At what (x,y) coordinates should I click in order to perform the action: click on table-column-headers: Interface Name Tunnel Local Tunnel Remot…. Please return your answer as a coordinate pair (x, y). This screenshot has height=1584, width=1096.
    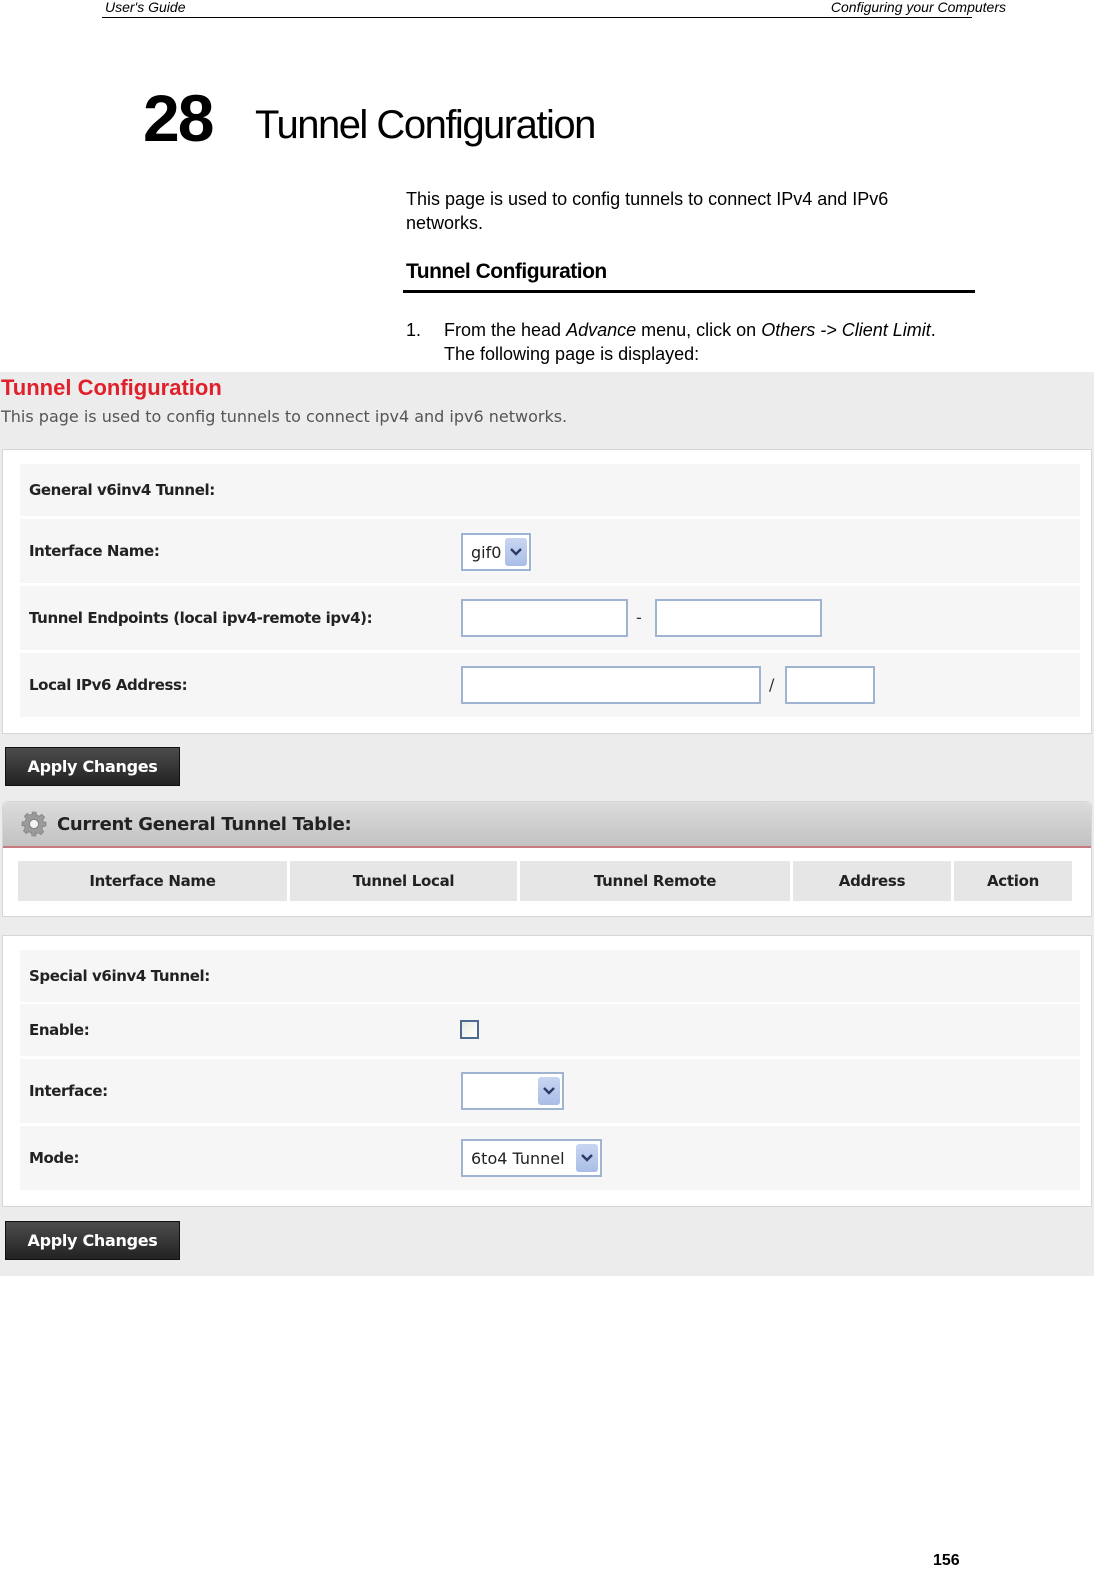
    Looking at the image, I should click on (545, 881).